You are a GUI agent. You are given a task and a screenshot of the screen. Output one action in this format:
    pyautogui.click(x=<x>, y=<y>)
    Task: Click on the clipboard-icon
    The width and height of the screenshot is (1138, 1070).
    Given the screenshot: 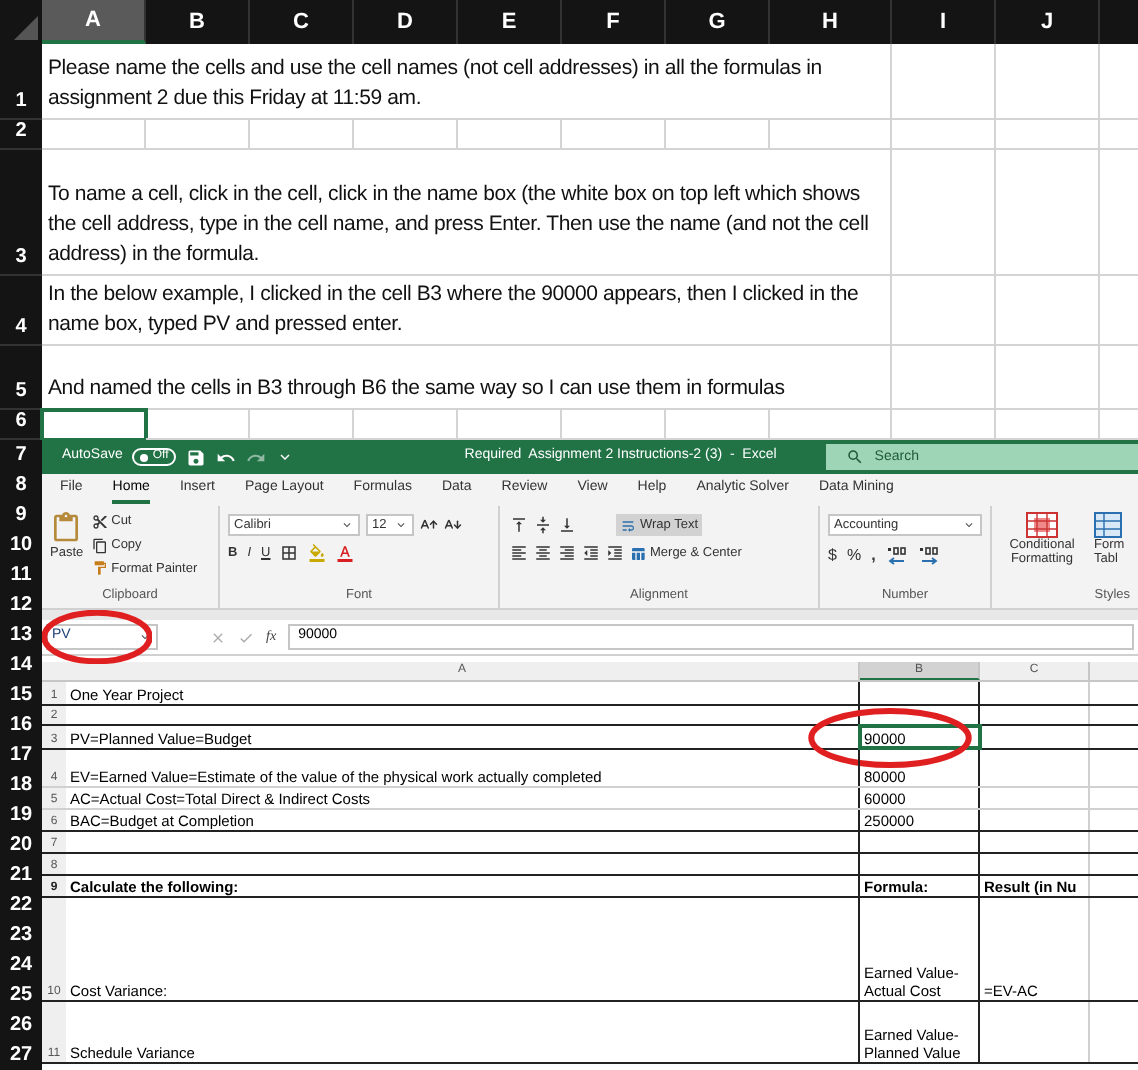 What is the action you would take?
    pyautogui.click(x=66, y=528)
    